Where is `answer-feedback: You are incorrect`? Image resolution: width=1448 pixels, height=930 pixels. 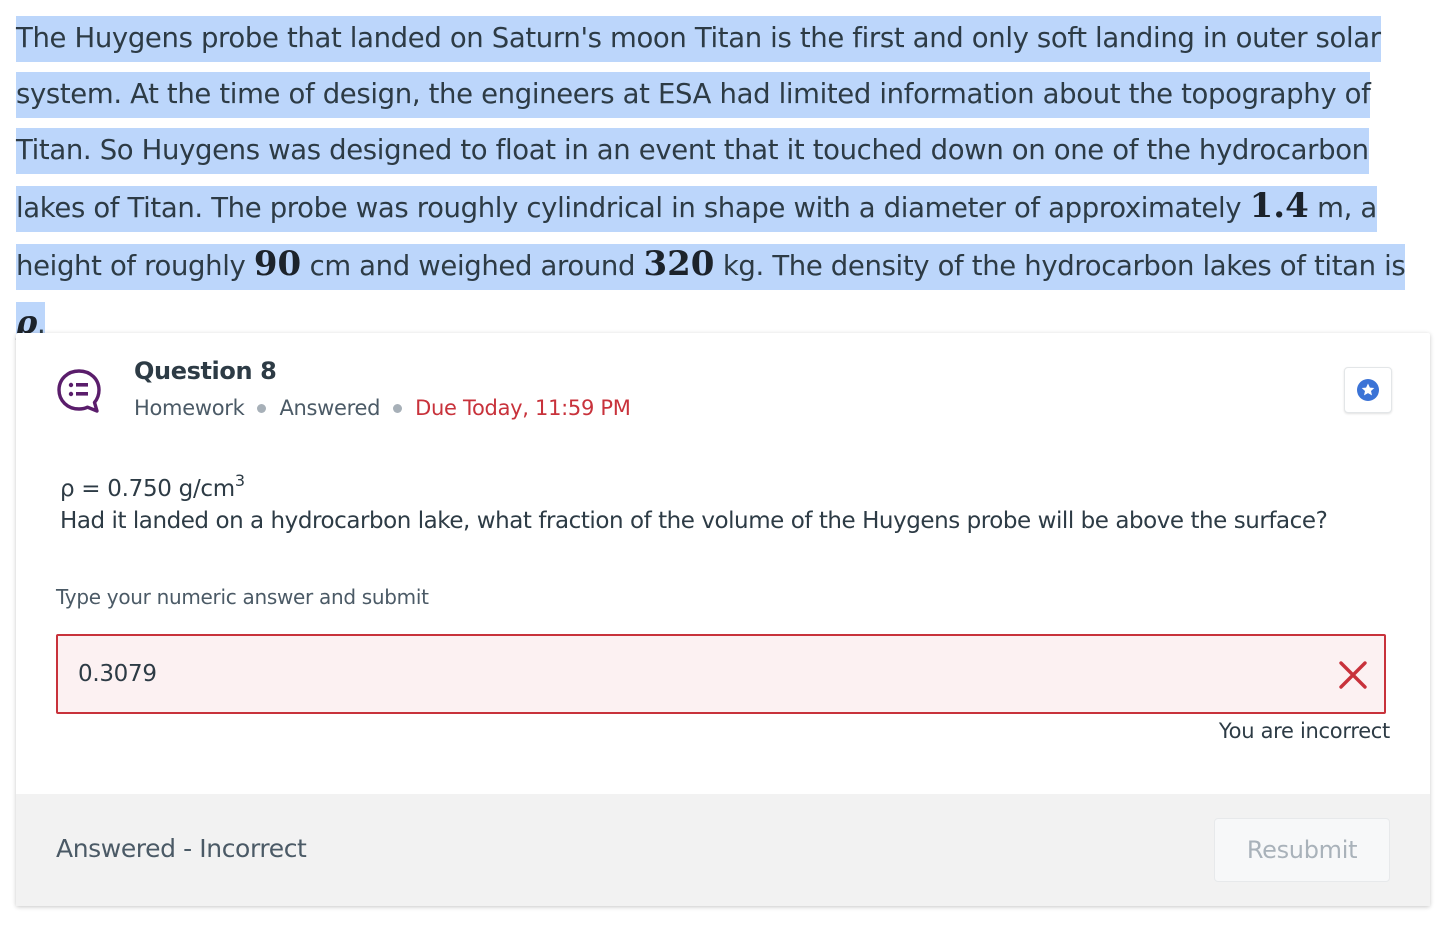 answer-feedback: You are incorrect is located at coordinates (1304, 731).